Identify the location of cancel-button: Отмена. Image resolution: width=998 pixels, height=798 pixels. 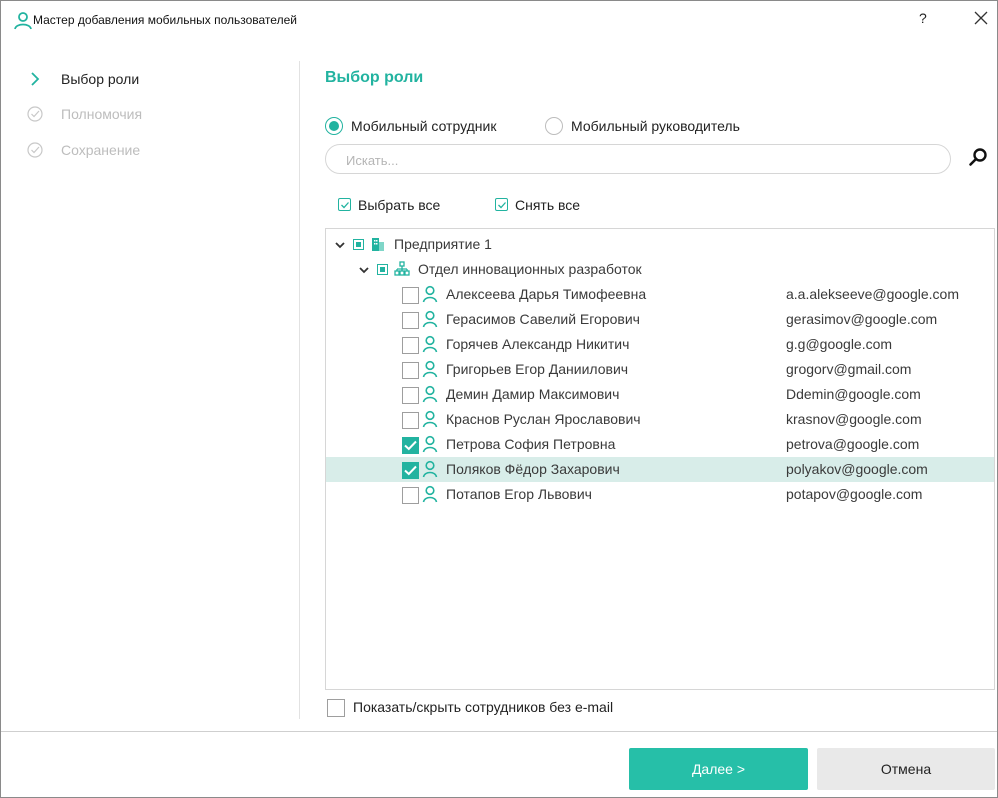
(906, 769).